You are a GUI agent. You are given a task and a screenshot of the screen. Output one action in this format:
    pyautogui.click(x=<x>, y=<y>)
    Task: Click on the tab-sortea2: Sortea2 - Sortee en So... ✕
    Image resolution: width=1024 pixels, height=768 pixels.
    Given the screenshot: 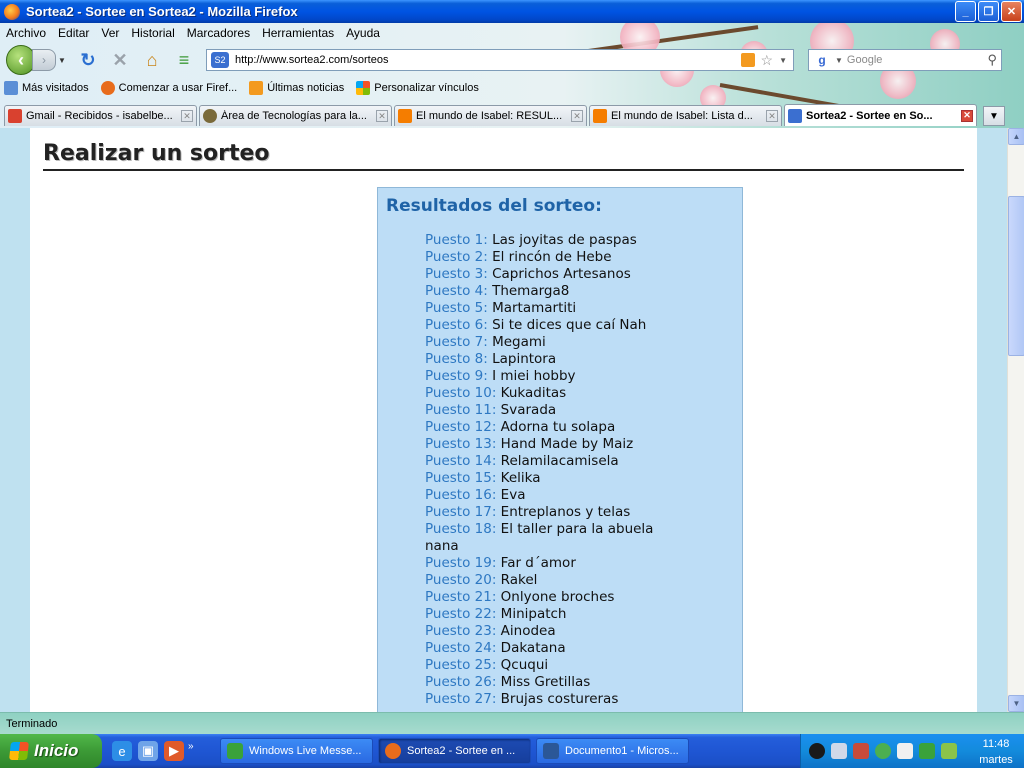 What is the action you would take?
    pyautogui.click(x=880, y=115)
    